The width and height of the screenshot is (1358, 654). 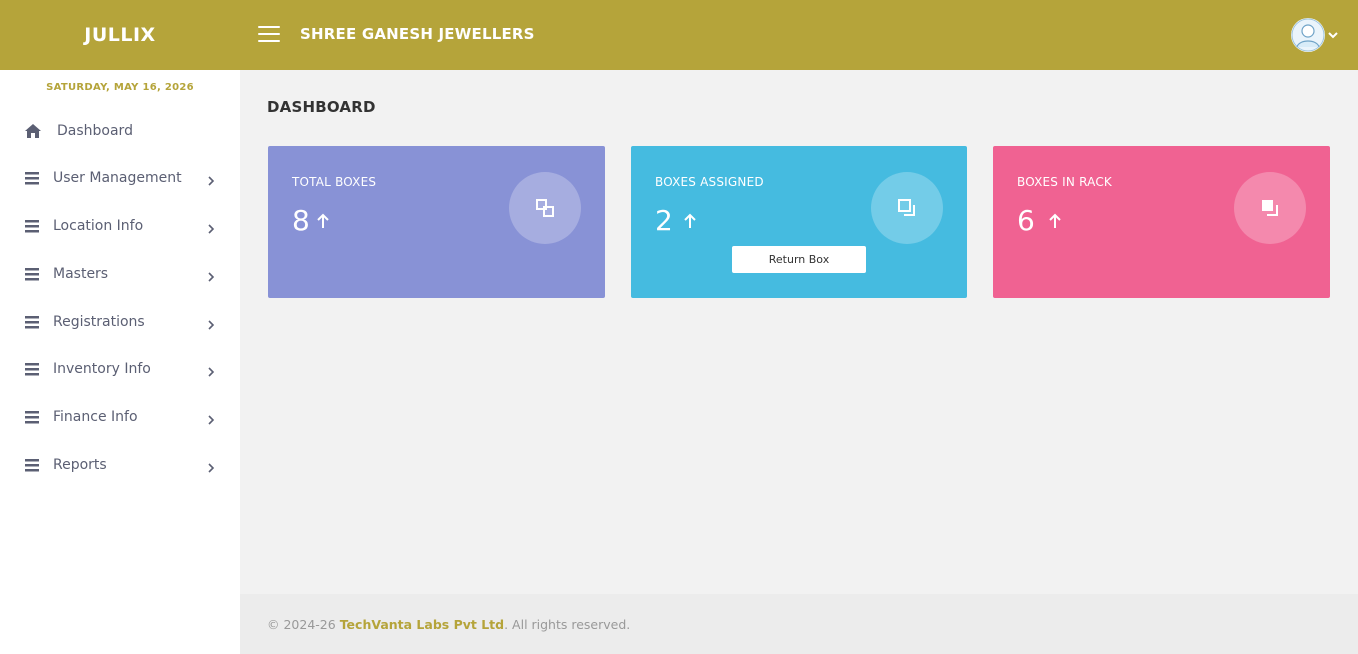 What do you see at coordinates (1333, 32) in the screenshot?
I see `chevron-down-icon` at bounding box center [1333, 32].